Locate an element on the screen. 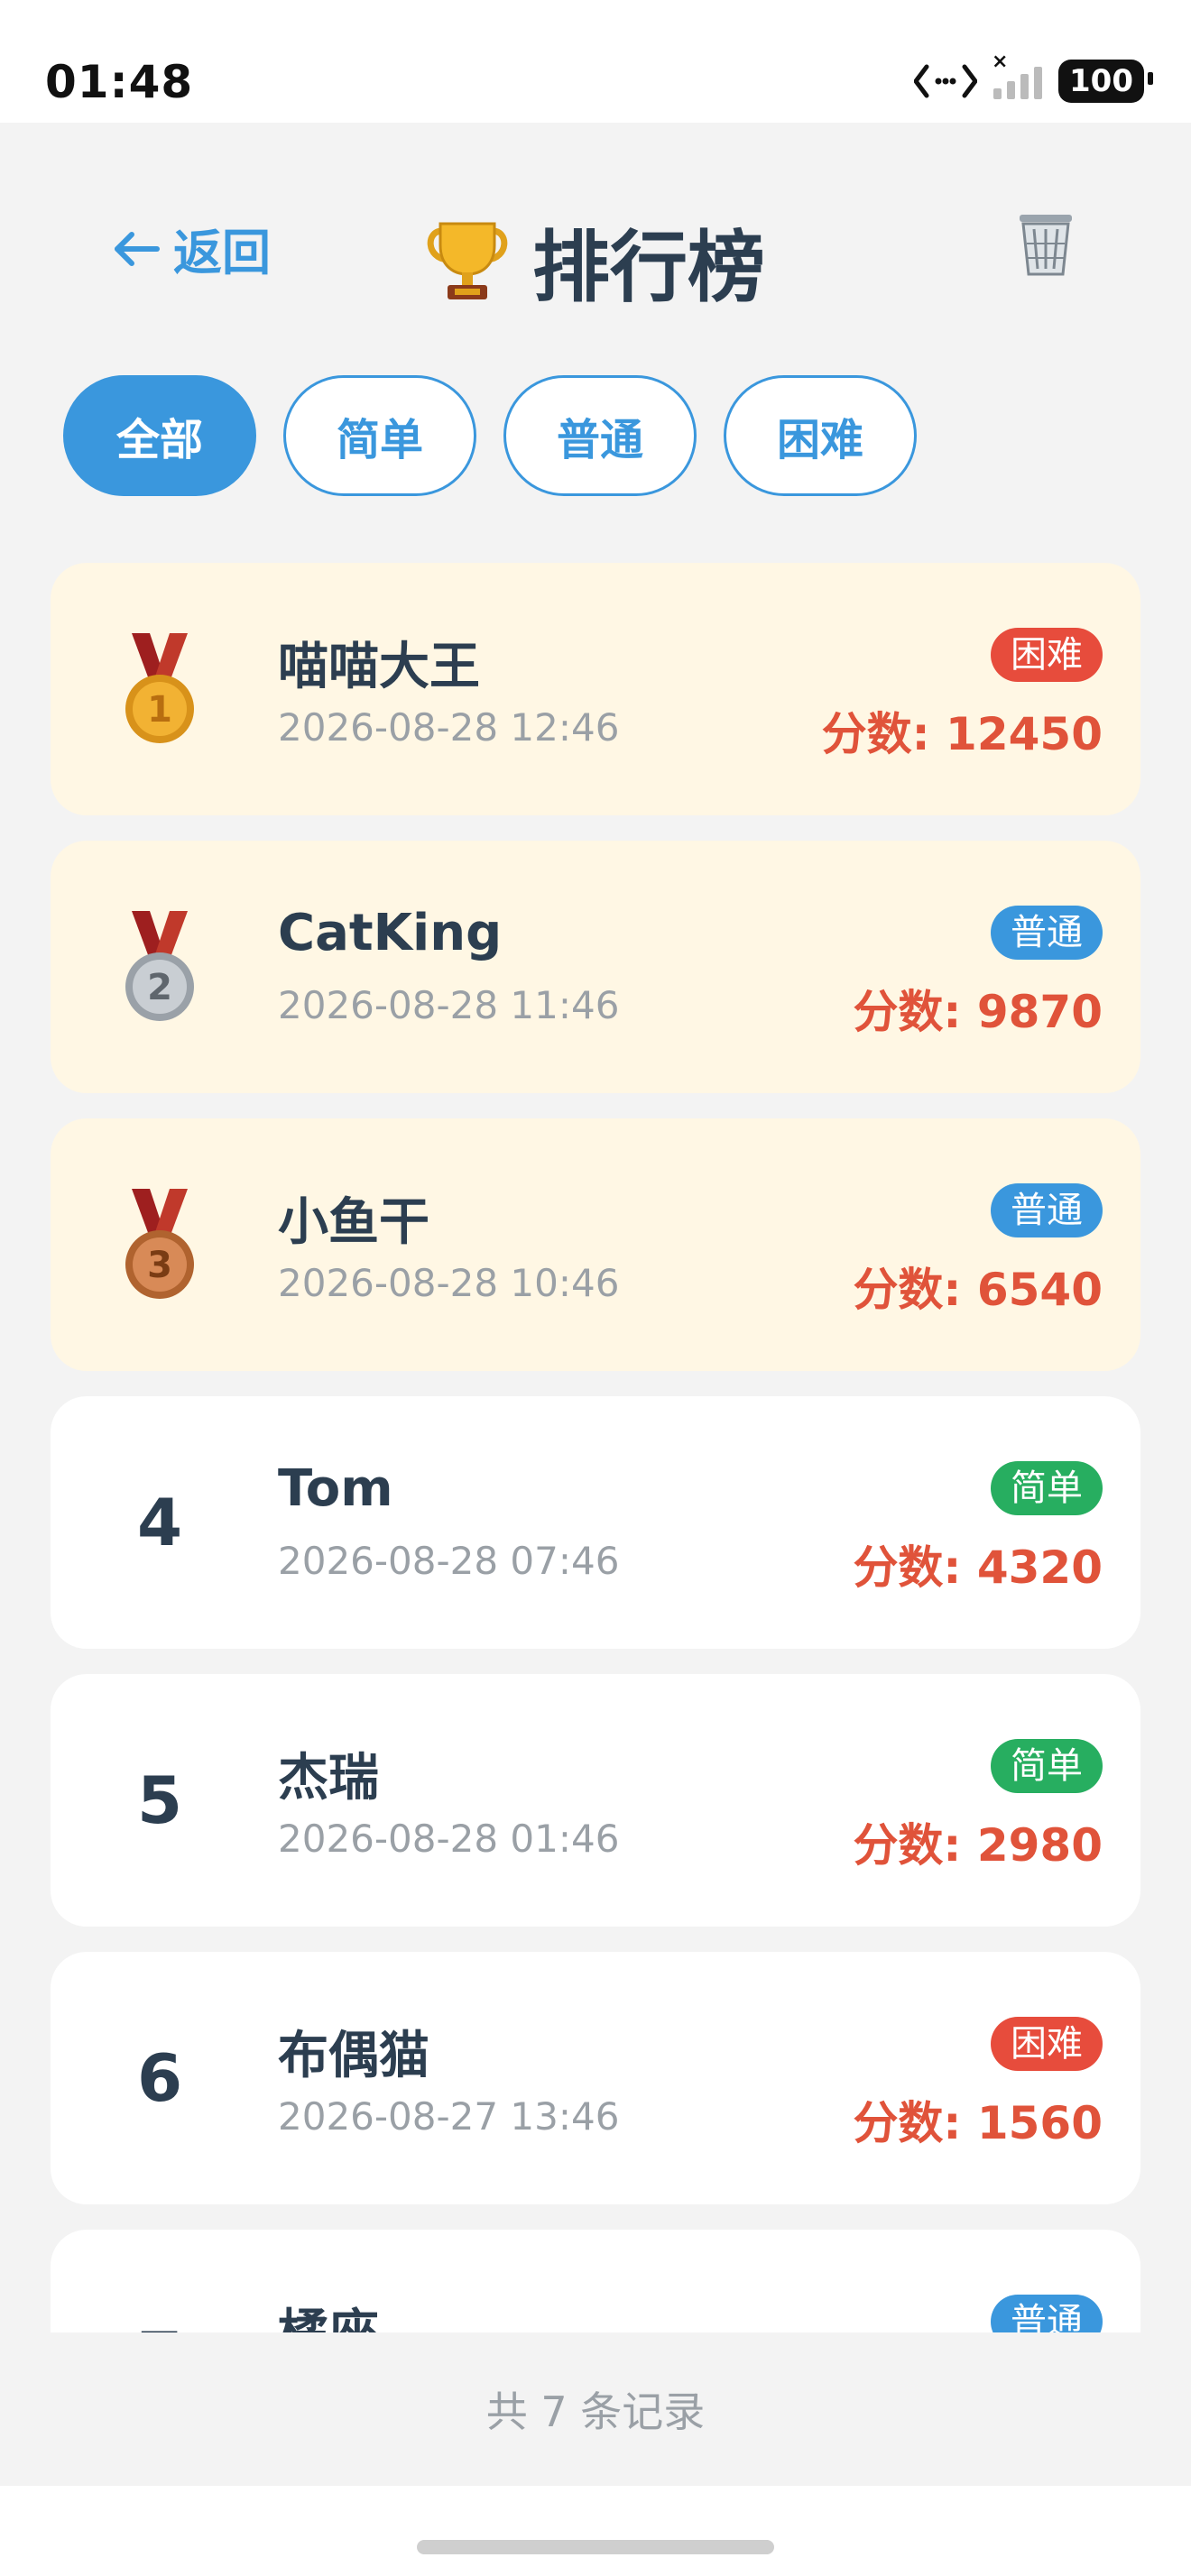 This screenshot has width=1191, height=2576. trash-icon is located at coordinates (1046, 246).